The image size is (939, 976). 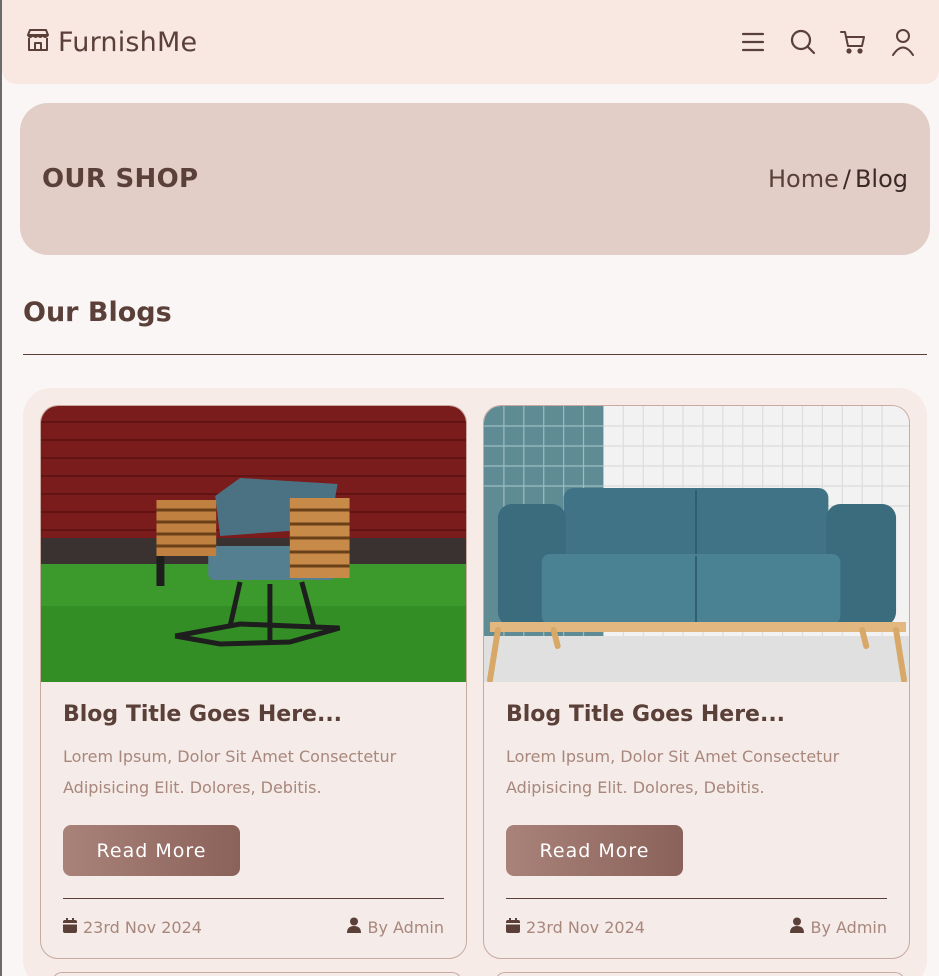 I want to click on left-border, so click(x=1, y=488).